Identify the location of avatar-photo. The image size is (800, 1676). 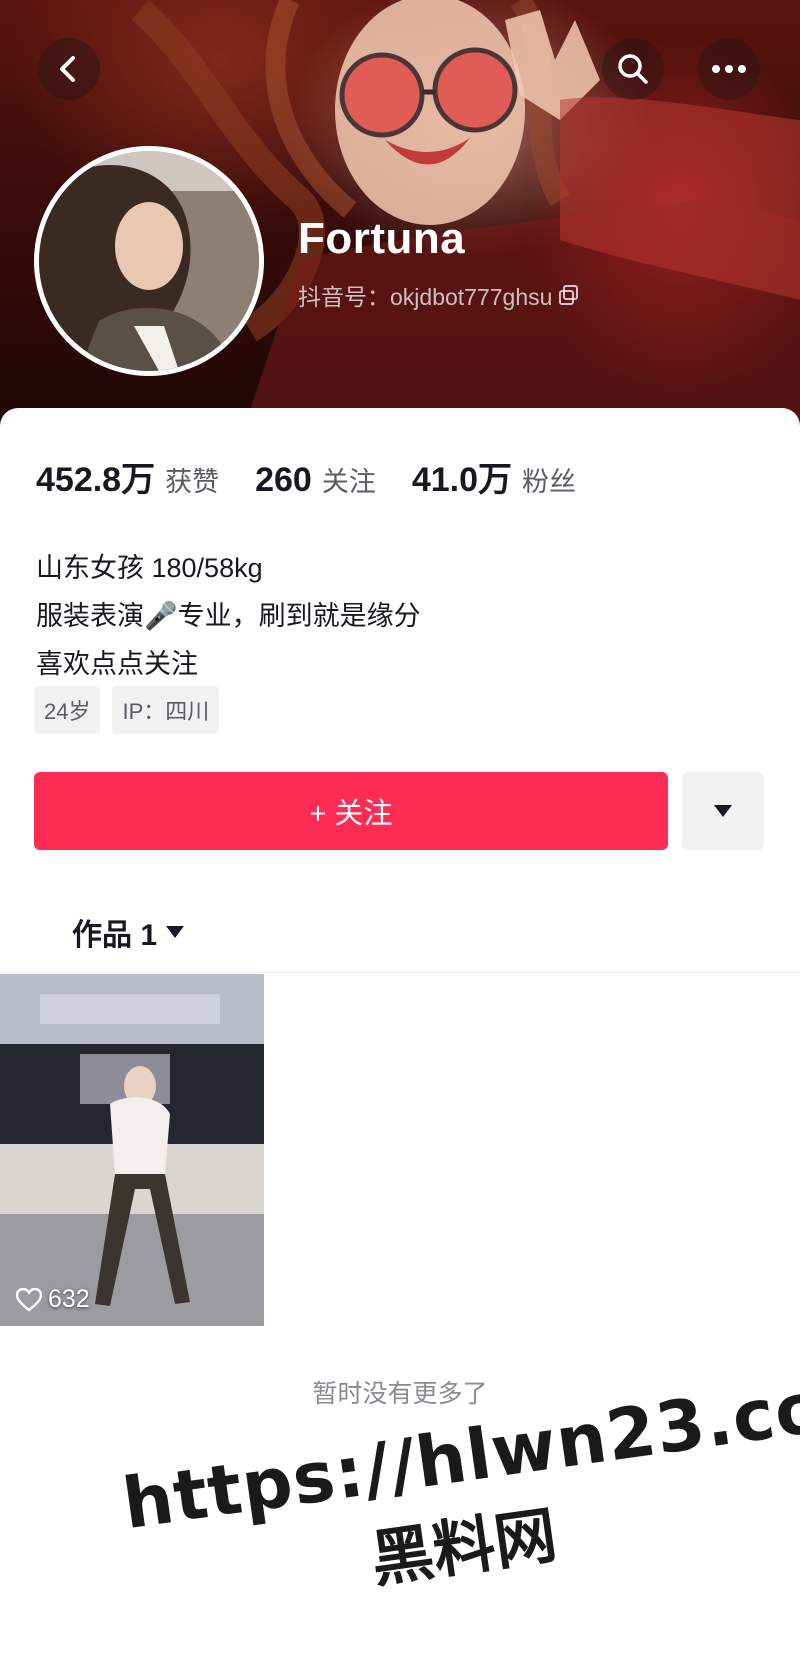
(149, 261).